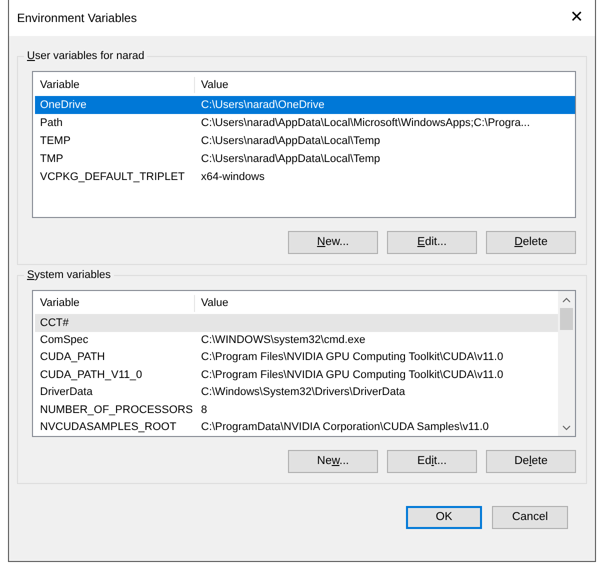  Describe the element at coordinates (51, 123) in the screenshot. I see `variable-name: Path` at that location.